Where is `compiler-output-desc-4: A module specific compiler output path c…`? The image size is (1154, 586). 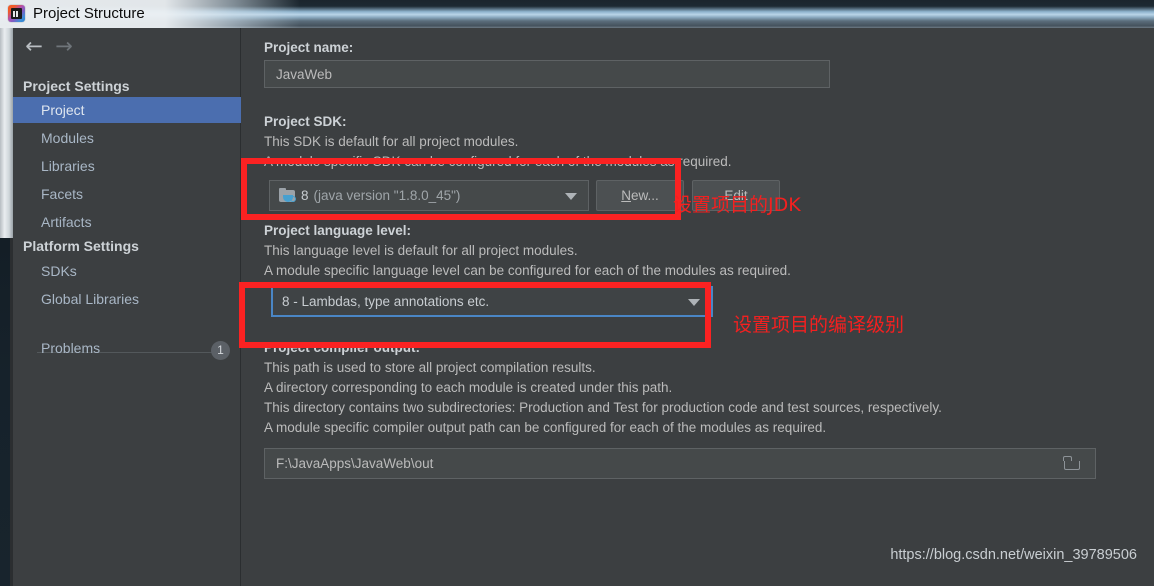
compiler-output-desc-4: A module specific compiler output path c… is located at coordinates (545, 427).